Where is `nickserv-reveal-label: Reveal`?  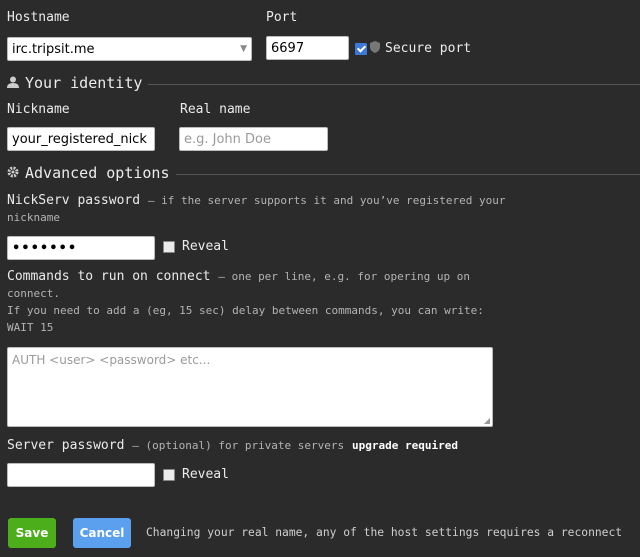
nickserv-reveal-label: Reveal is located at coordinates (205, 246).